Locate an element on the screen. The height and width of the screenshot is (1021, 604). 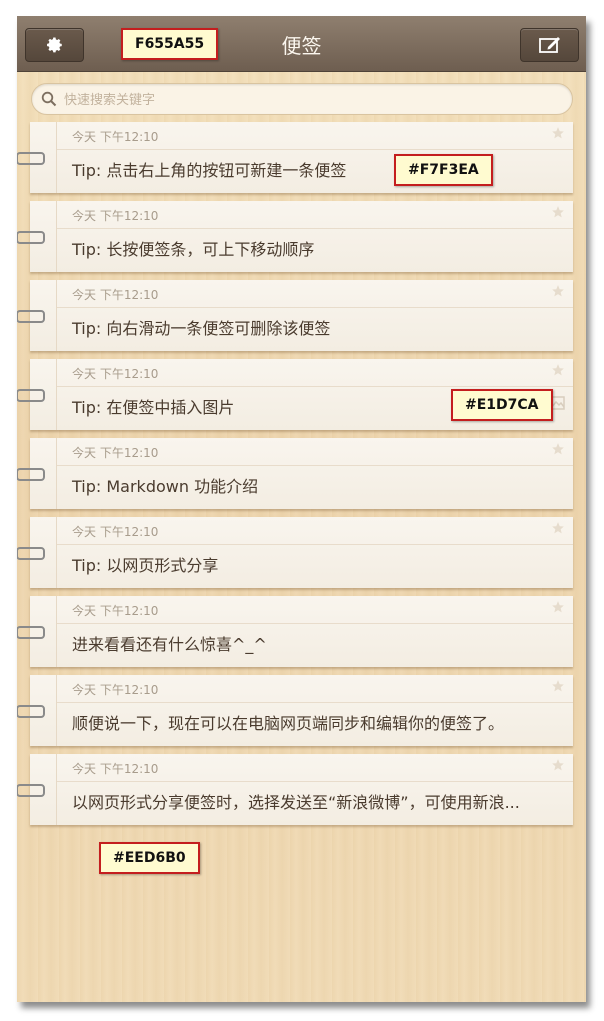
list-item: 今天 下午12:10 Tip: 向右滑动一条便签可删除该便签 is located at coordinates (295, 315).